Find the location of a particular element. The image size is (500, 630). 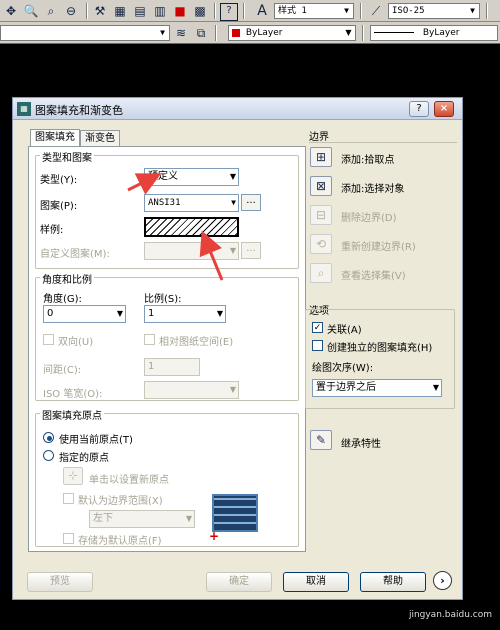

watermark: jingyan.baidu.com is located at coordinates (450, 615).